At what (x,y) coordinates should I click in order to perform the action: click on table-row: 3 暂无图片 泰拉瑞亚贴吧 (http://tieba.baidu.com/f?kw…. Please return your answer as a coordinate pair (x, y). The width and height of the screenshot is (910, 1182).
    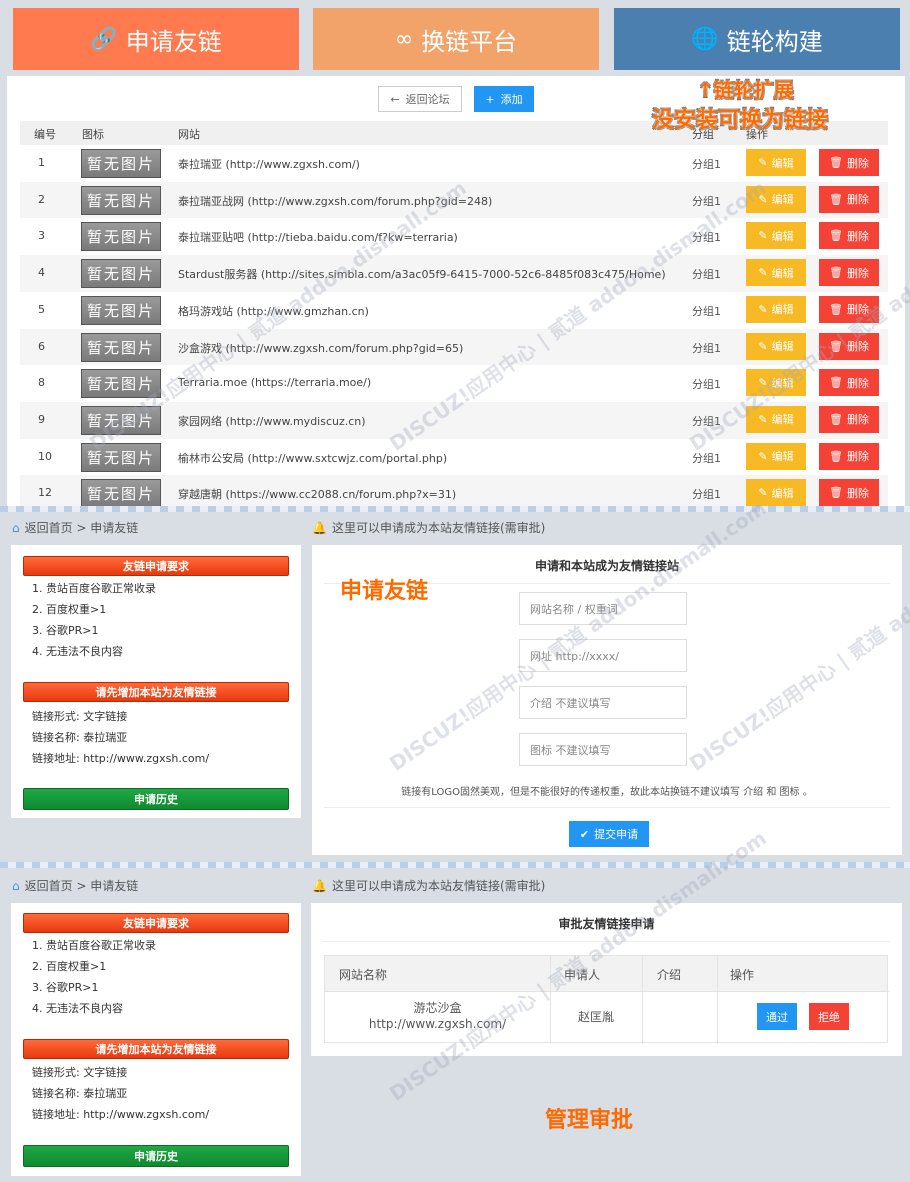
    Looking at the image, I should click on (454, 237).